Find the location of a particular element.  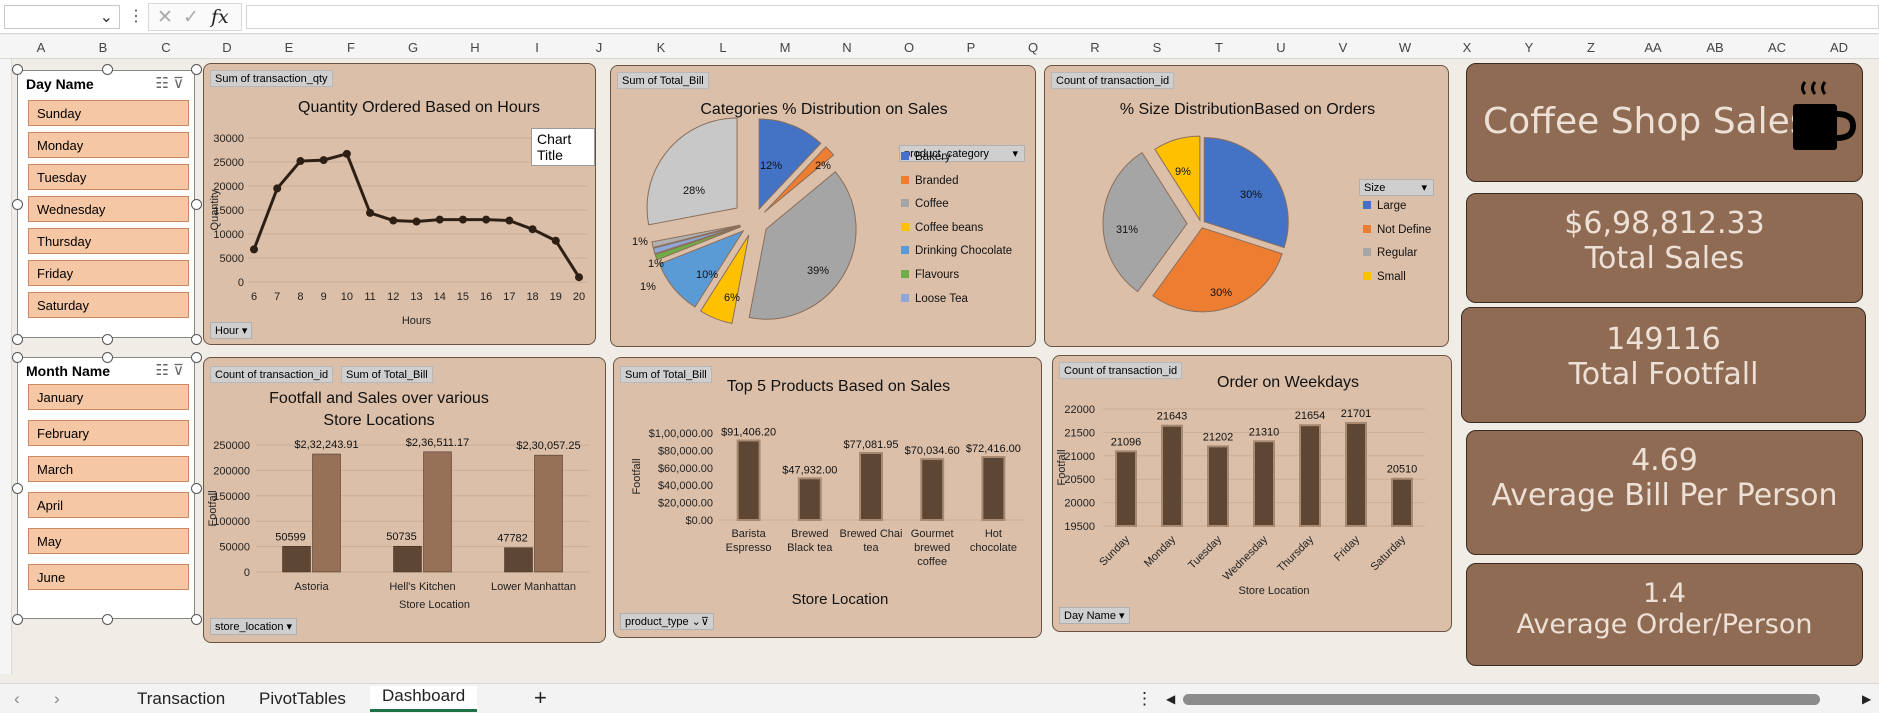

column-header: I is located at coordinates (537, 47).